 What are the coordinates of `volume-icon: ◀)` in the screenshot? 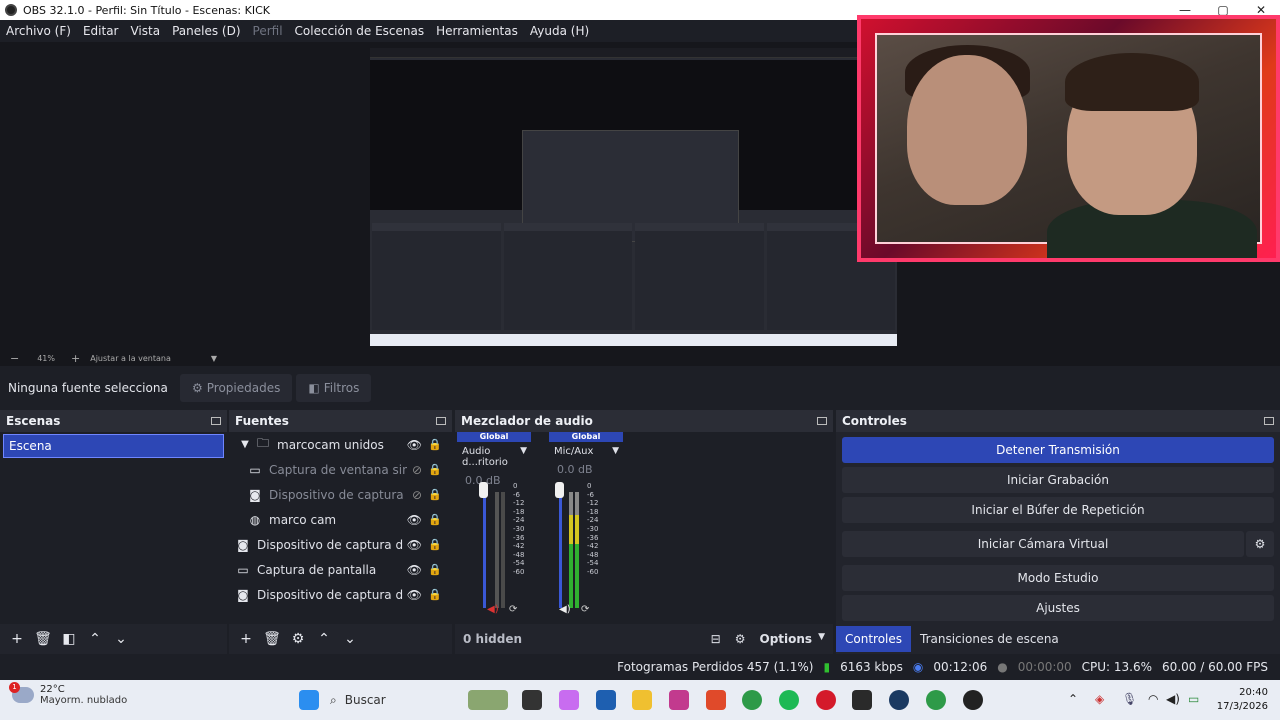 It's located at (1173, 699).